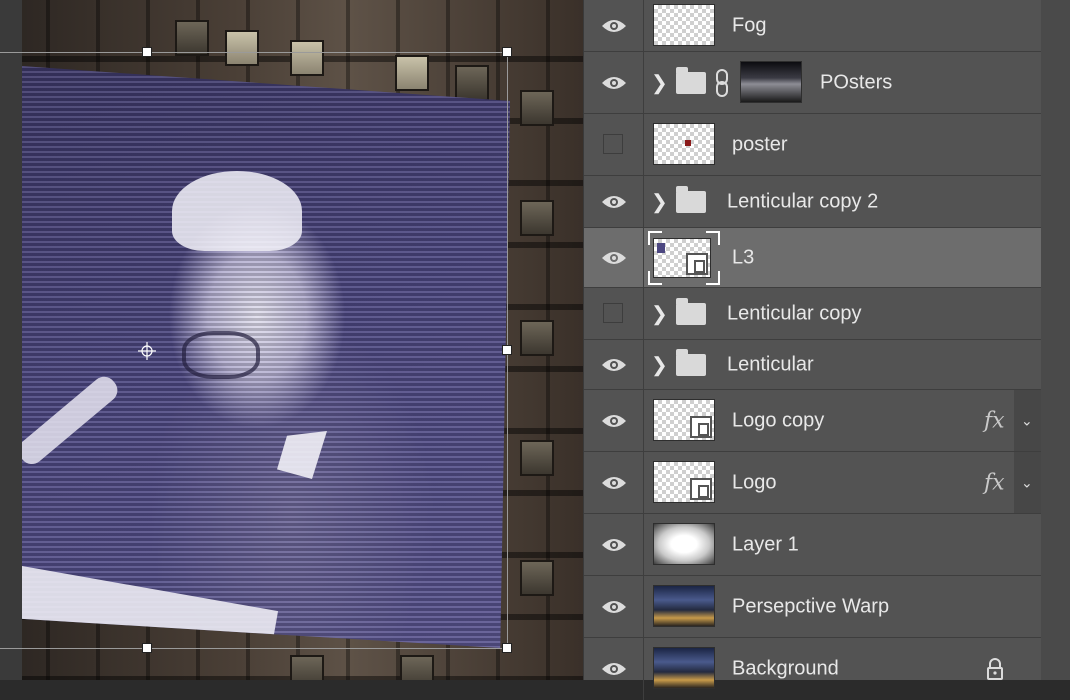  I want to click on layer-row-lenticular: ❯ Lenticular, so click(812, 365).